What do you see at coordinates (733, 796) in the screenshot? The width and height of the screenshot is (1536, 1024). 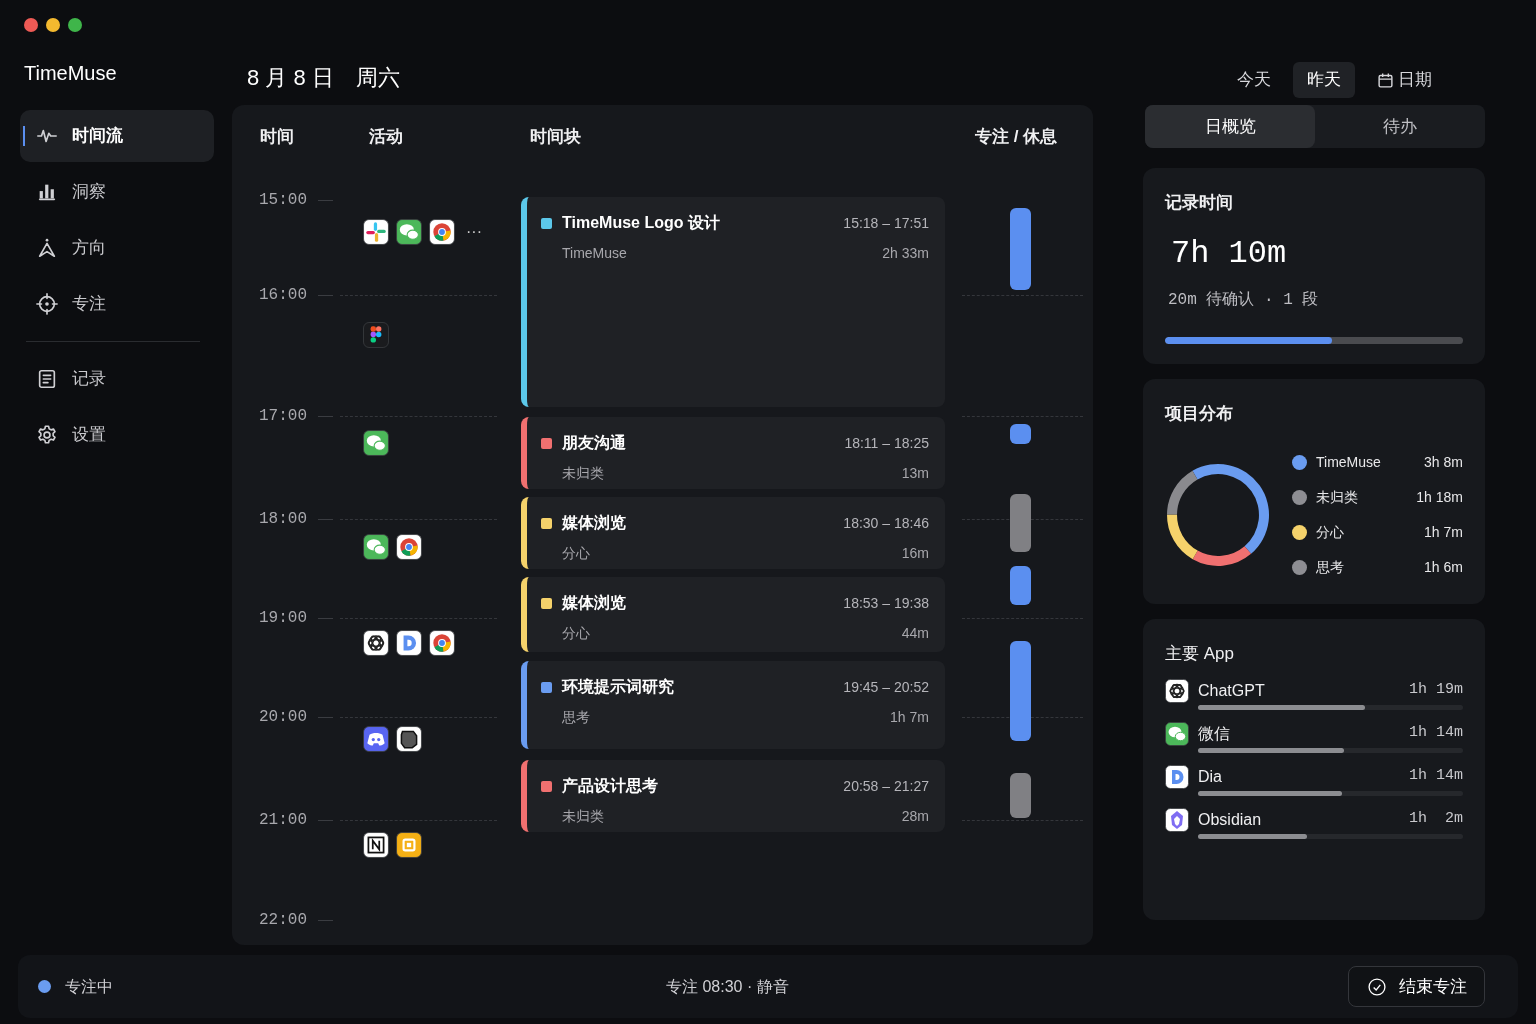 I see `time-block-card: 产品设计思考 20:58 – 21:27 未归类 28m` at bounding box center [733, 796].